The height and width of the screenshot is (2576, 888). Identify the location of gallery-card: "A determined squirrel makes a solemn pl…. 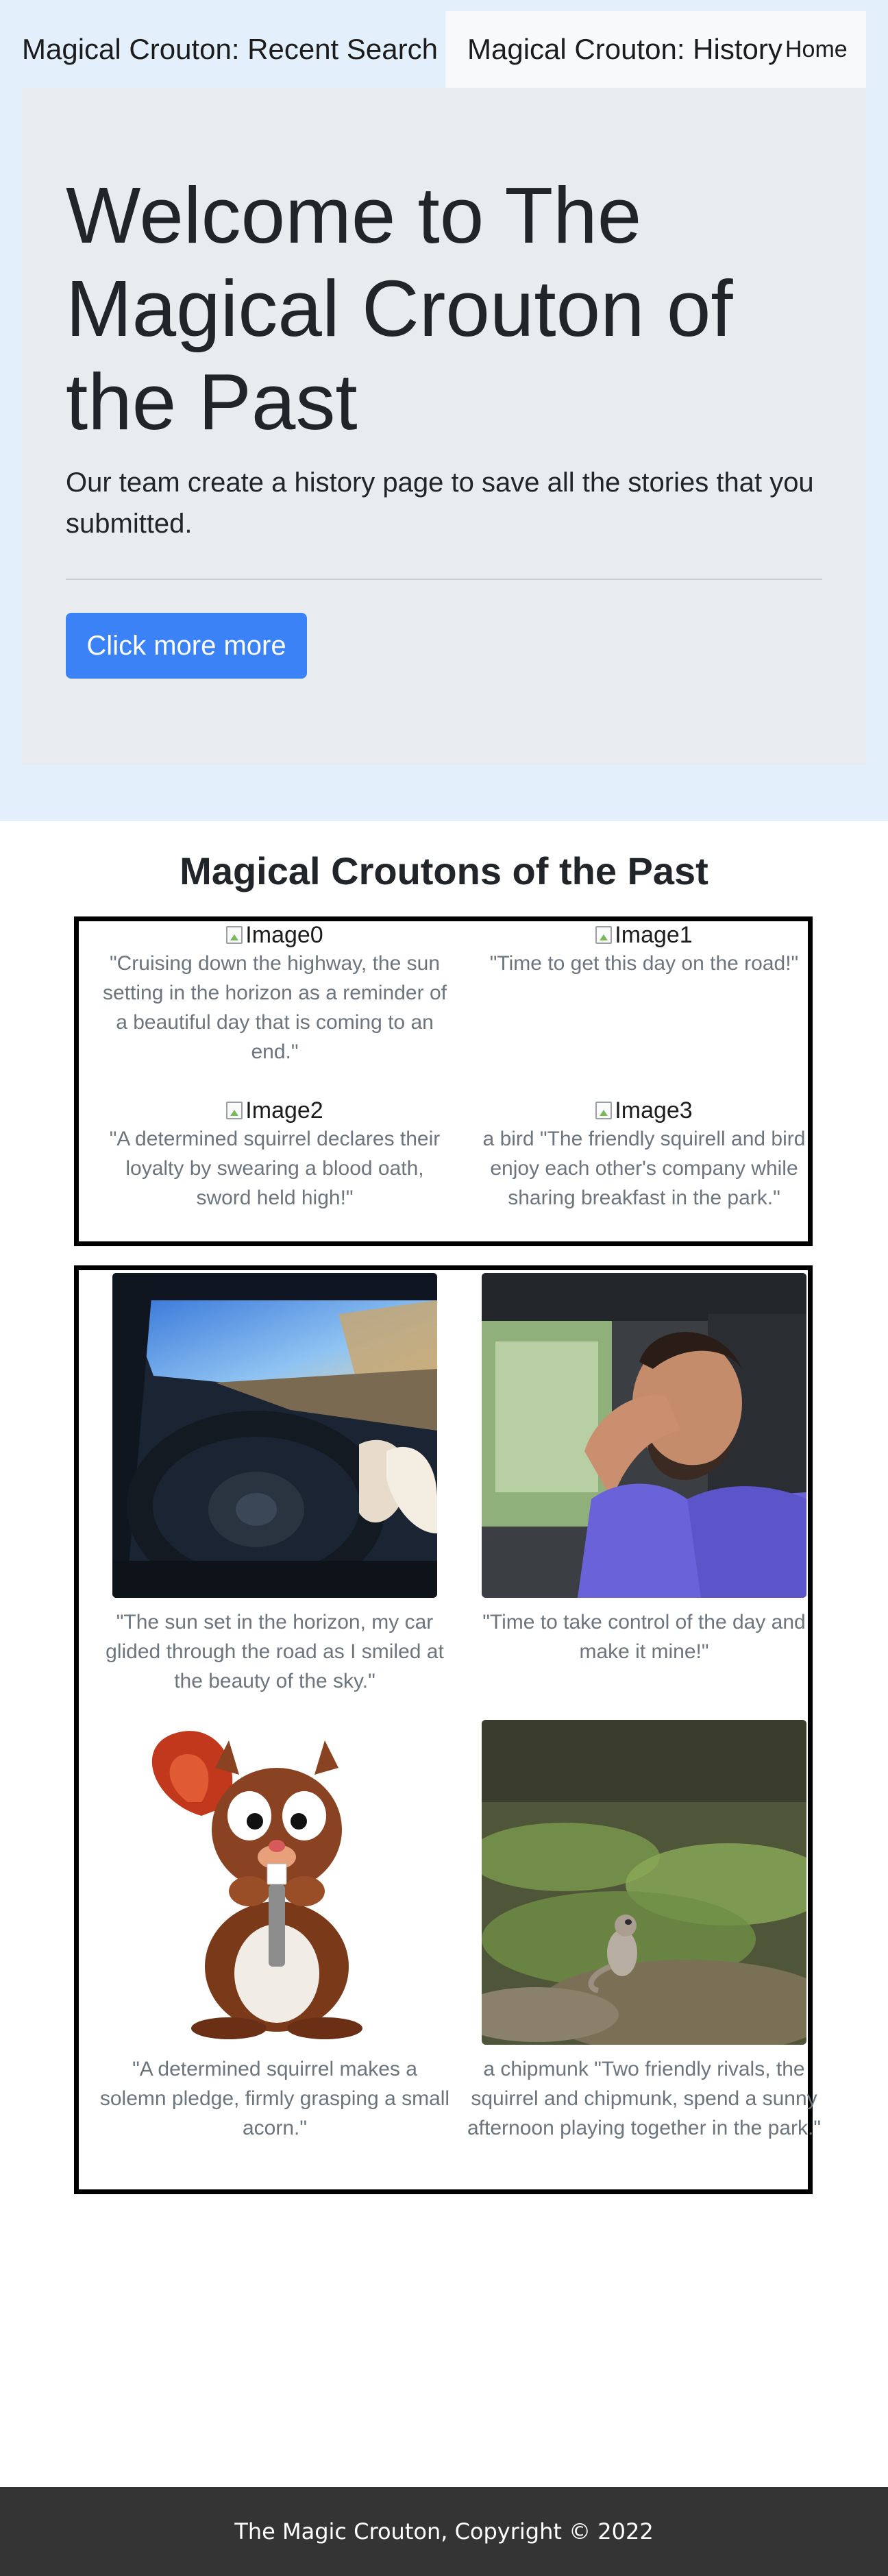
(275, 1931).